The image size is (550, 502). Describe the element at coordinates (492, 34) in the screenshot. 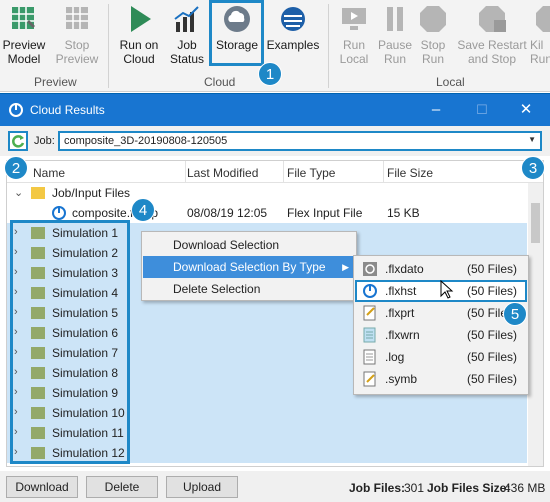

I see `save-restart-button: Save Restart and Stop` at that location.